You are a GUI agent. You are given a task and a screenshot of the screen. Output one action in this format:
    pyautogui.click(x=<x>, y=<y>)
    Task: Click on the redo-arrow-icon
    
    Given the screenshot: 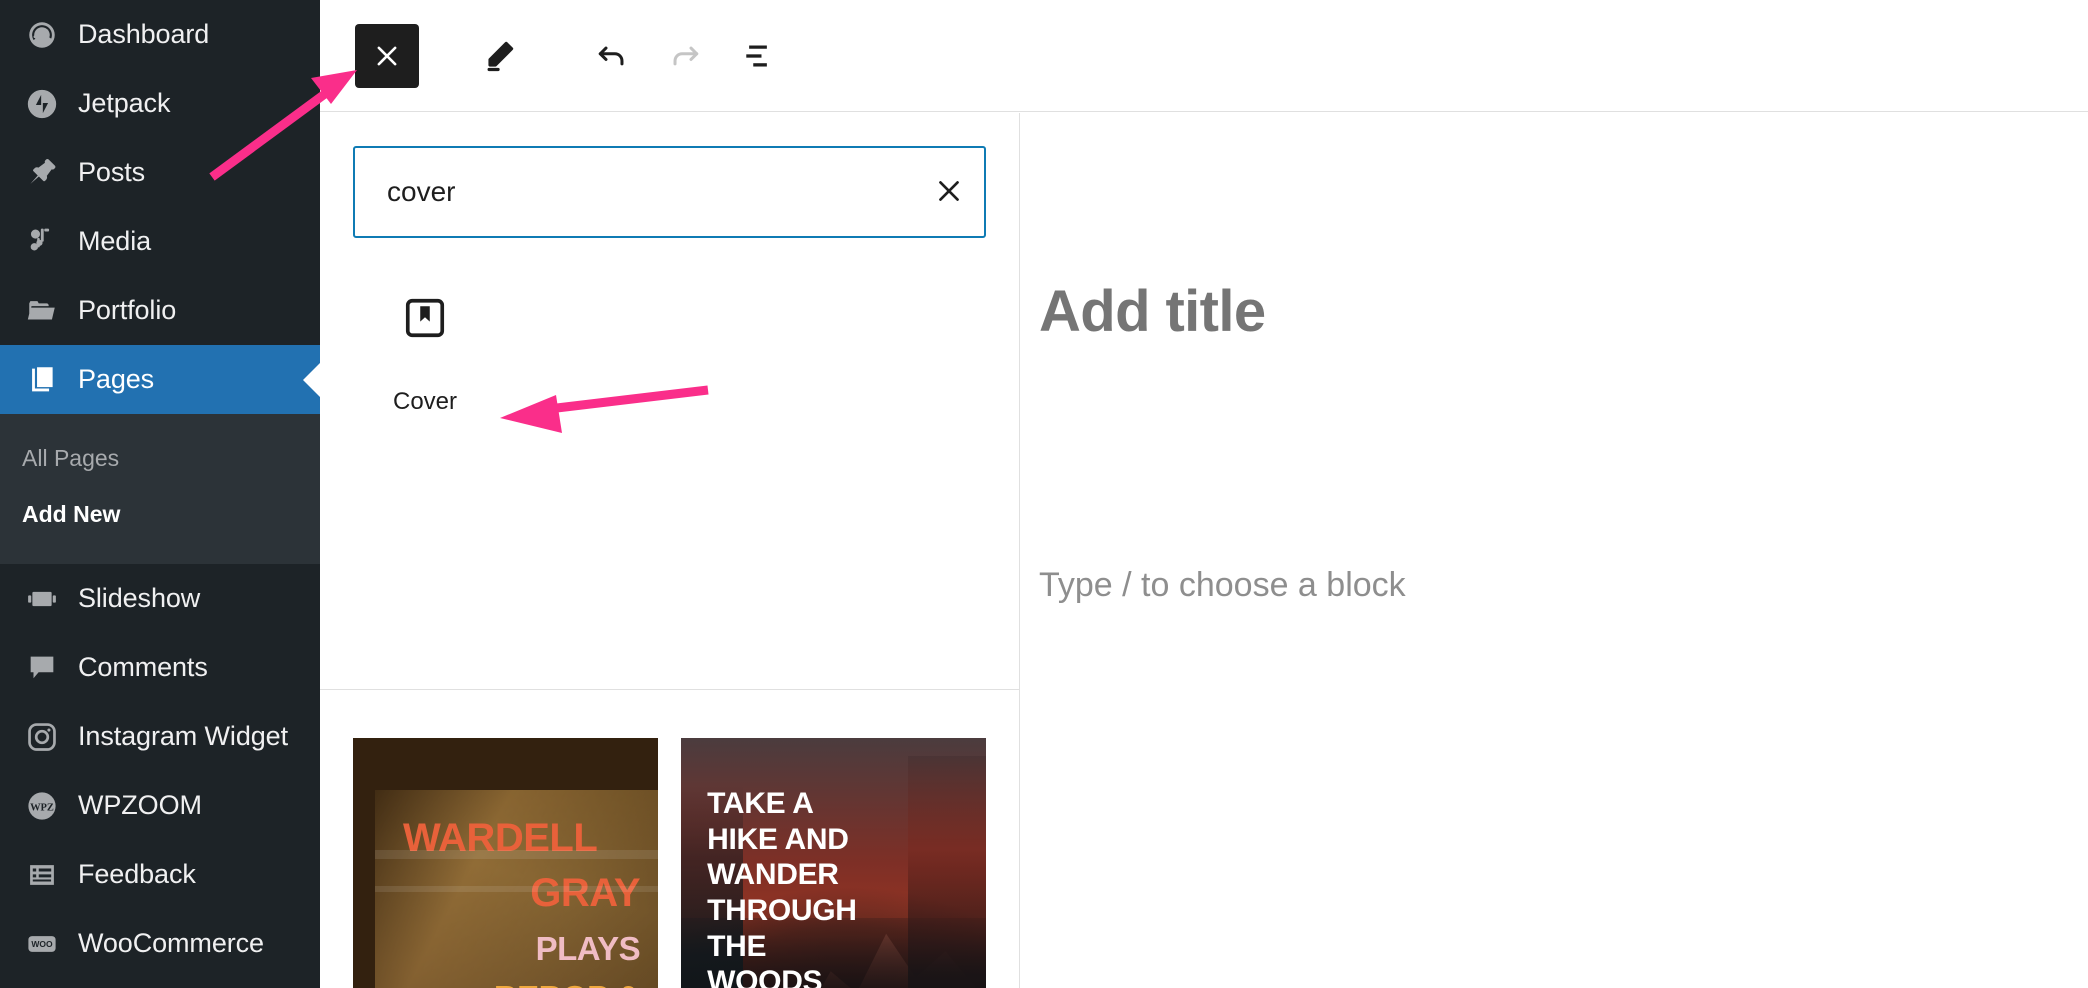 What is the action you would take?
    pyautogui.click(x=685, y=56)
    